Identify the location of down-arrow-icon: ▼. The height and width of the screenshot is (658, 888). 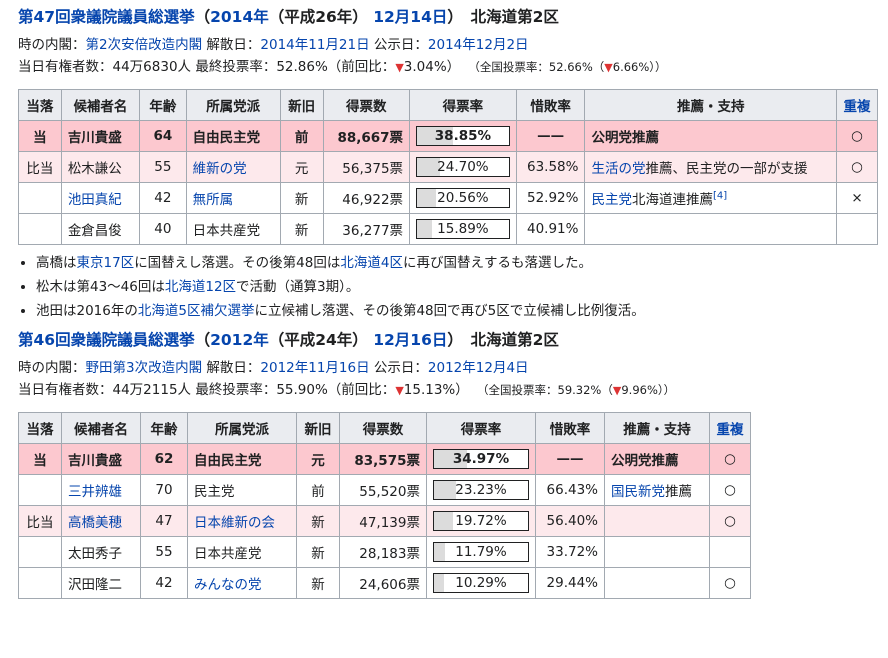
(608, 67).